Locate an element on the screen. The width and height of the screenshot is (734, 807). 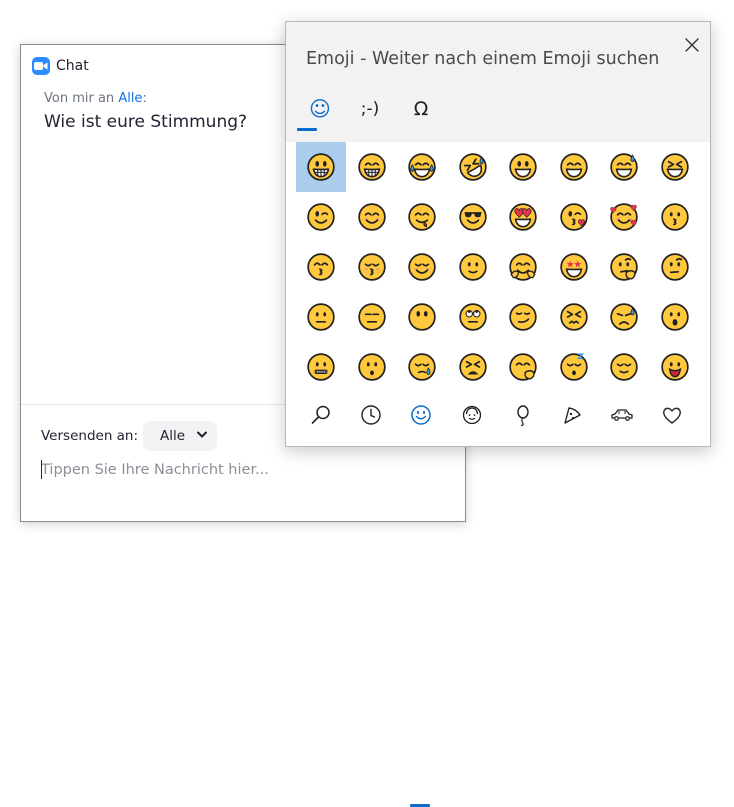
tab-kaomoji: ;-) is located at coordinates (370, 109).